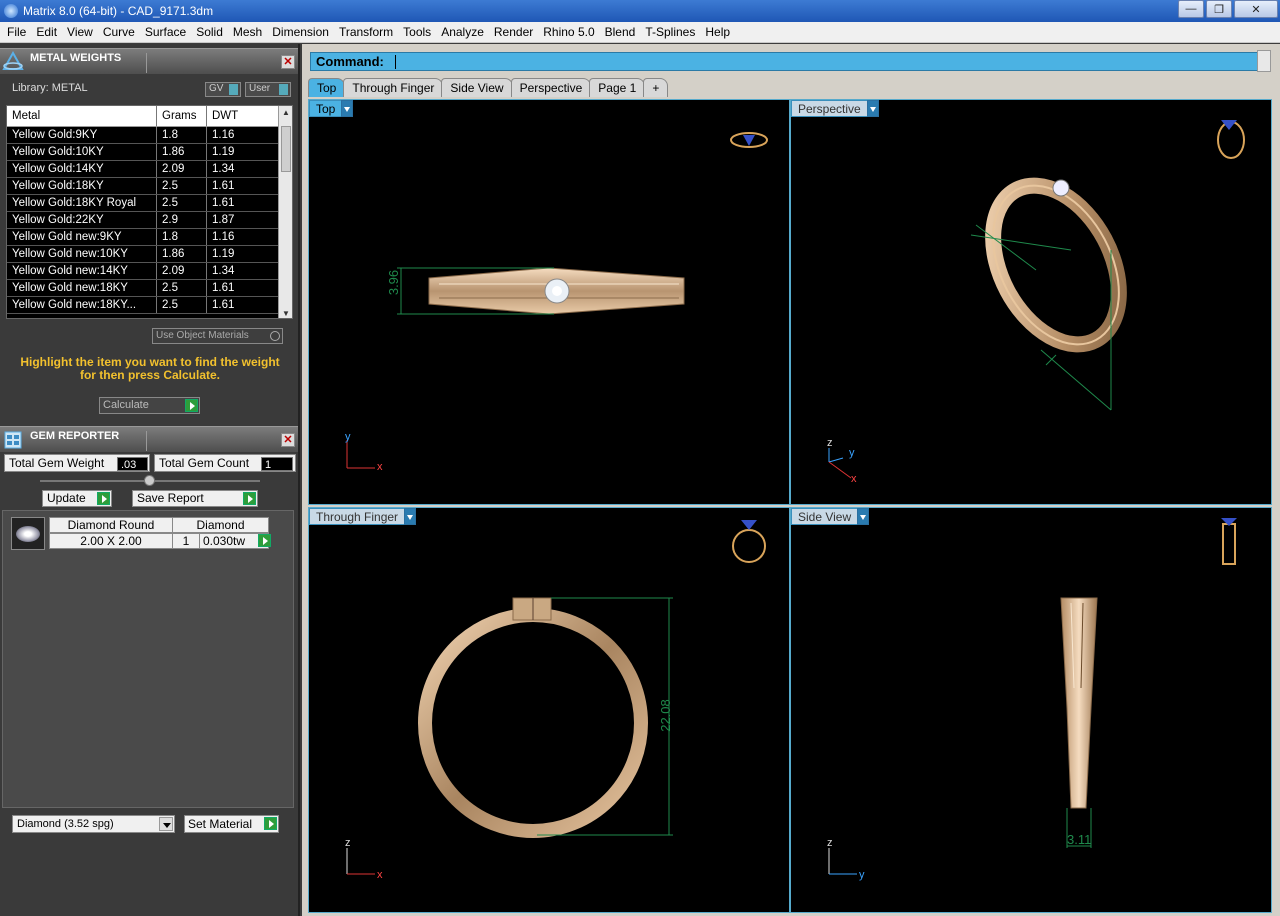  What do you see at coordinates (462, 32) in the screenshot?
I see `menu-analyze: Analyze` at bounding box center [462, 32].